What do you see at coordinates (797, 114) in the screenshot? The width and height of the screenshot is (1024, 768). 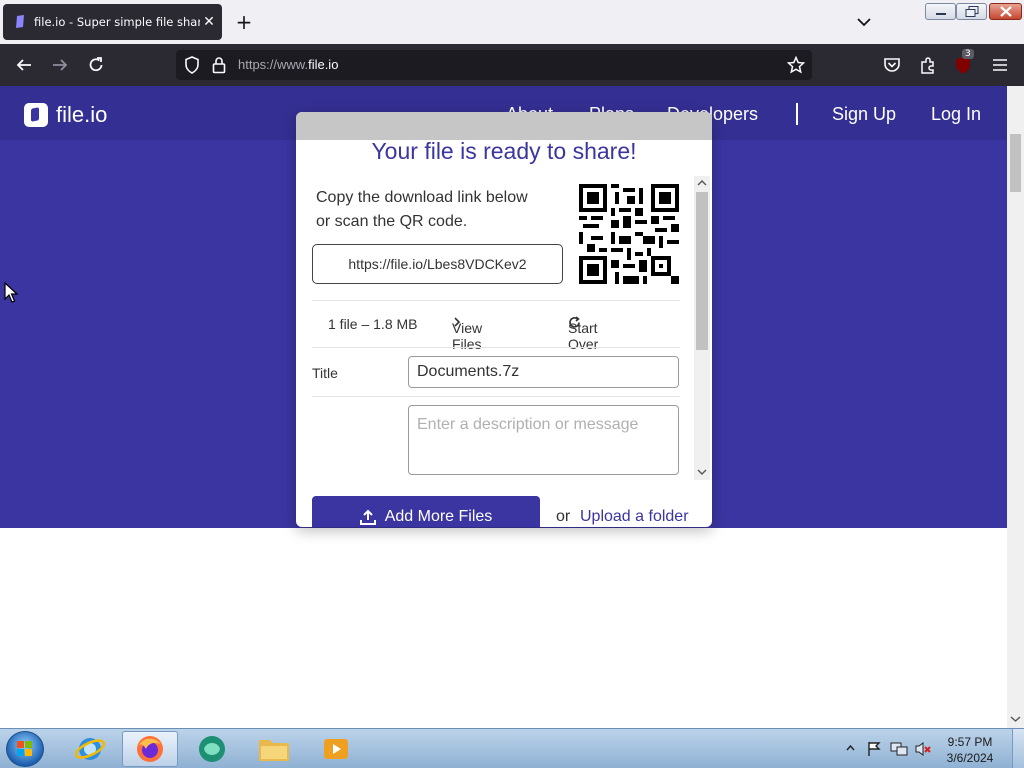 I see `nav-divider` at bounding box center [797, 114].